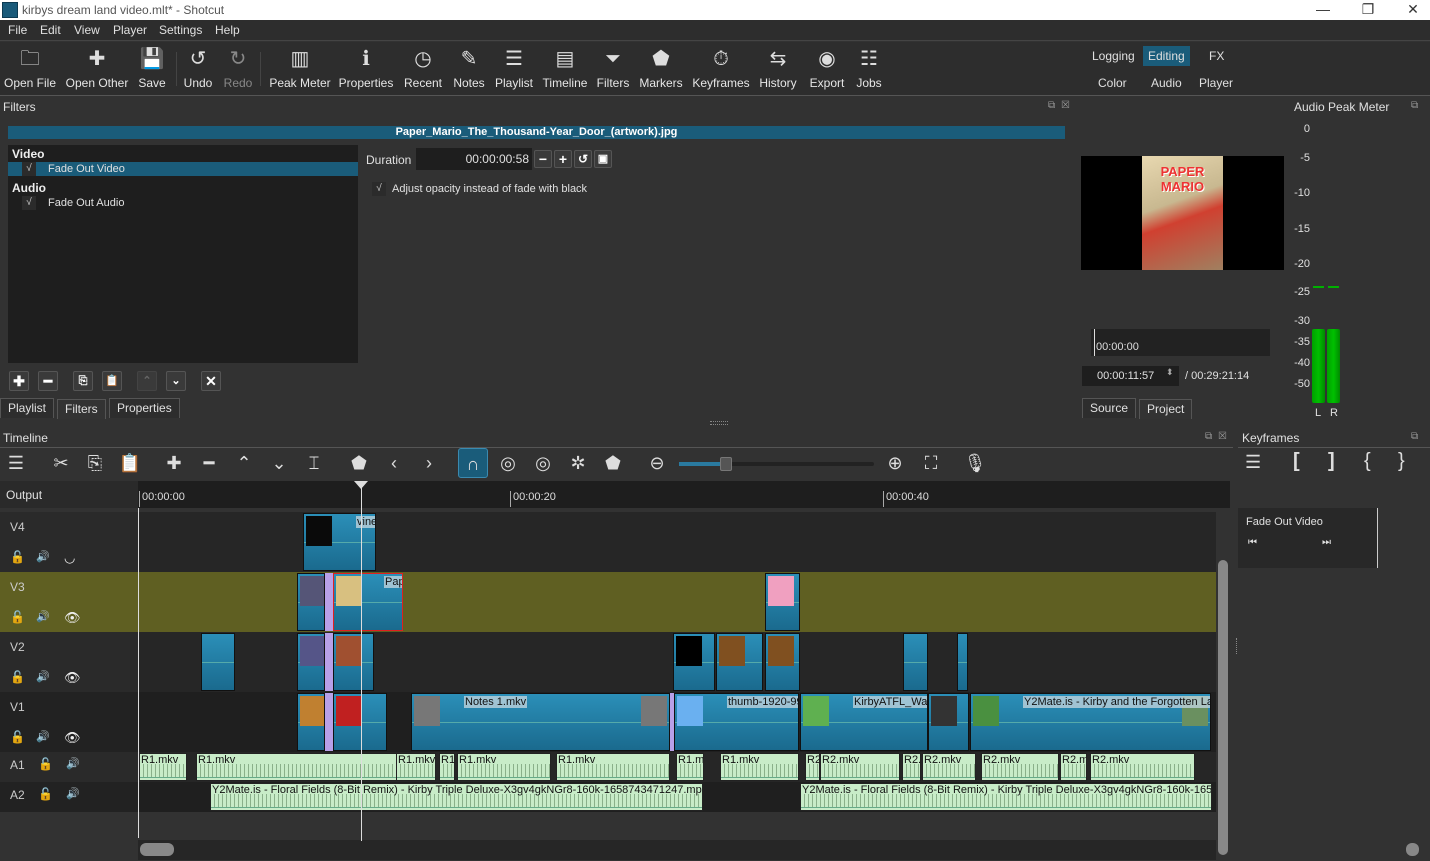 The image size is (1430, 861). What do you see at coordinates (1323, 10) in the screenshot?
I see `minimize-button: —` at bounding box center [1323, 10].